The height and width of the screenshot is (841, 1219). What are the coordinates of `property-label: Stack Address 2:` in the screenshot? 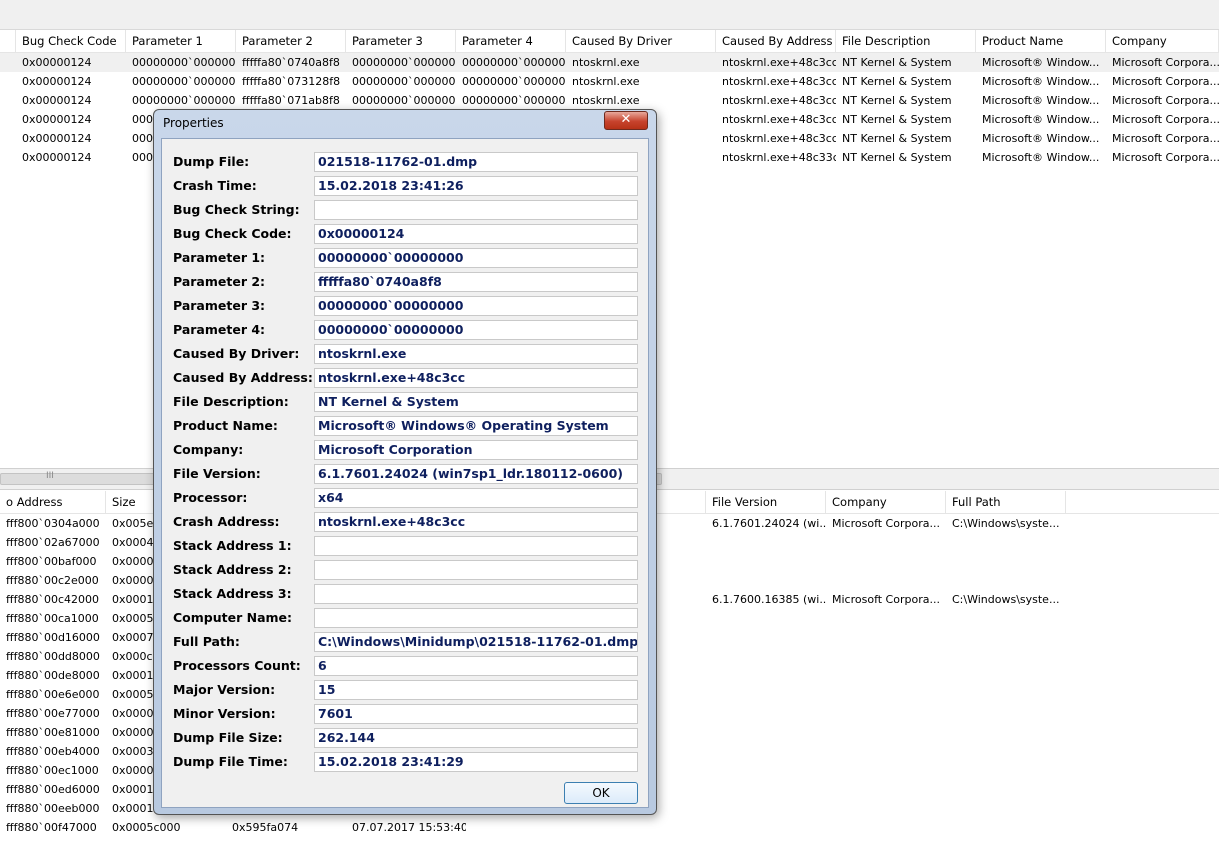 It's located at (232, 569).